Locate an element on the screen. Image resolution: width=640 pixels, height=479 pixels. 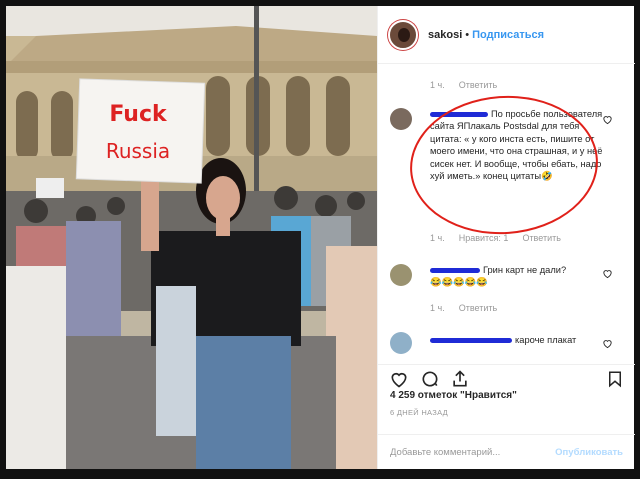
save-icon is located at coordinates (615, 379).